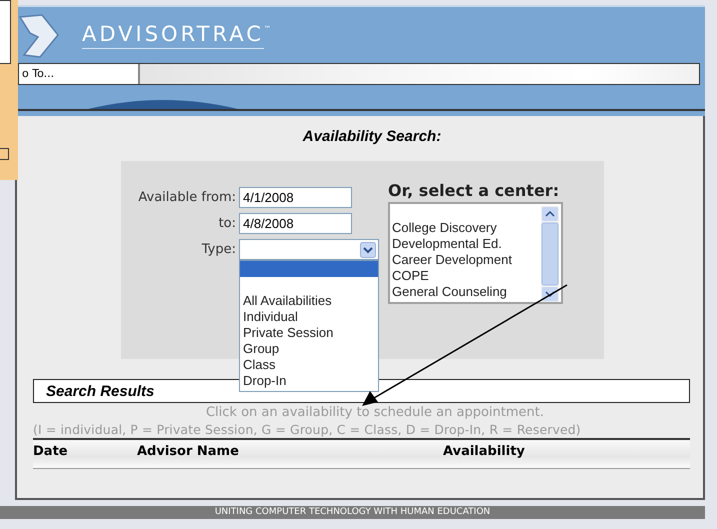 The image size is (717, 529). Describe the element at coordinates (466, 228) in the screenshot. I see `center-option: College Discovery` at that location.